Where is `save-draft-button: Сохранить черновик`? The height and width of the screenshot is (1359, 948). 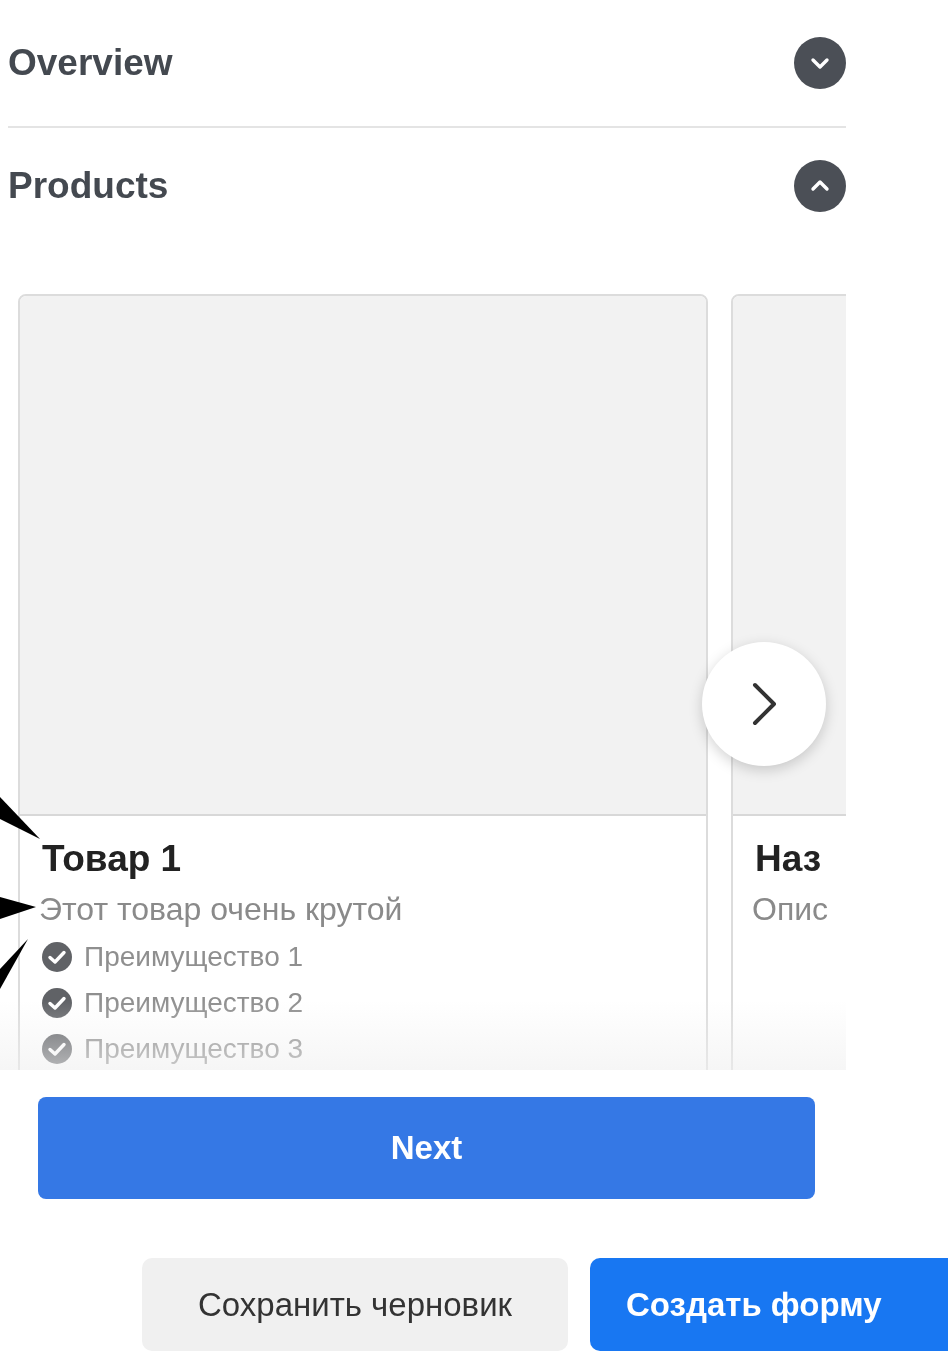
save-draft-button: Сохранить черновик is located at coordinates (355, 1304).